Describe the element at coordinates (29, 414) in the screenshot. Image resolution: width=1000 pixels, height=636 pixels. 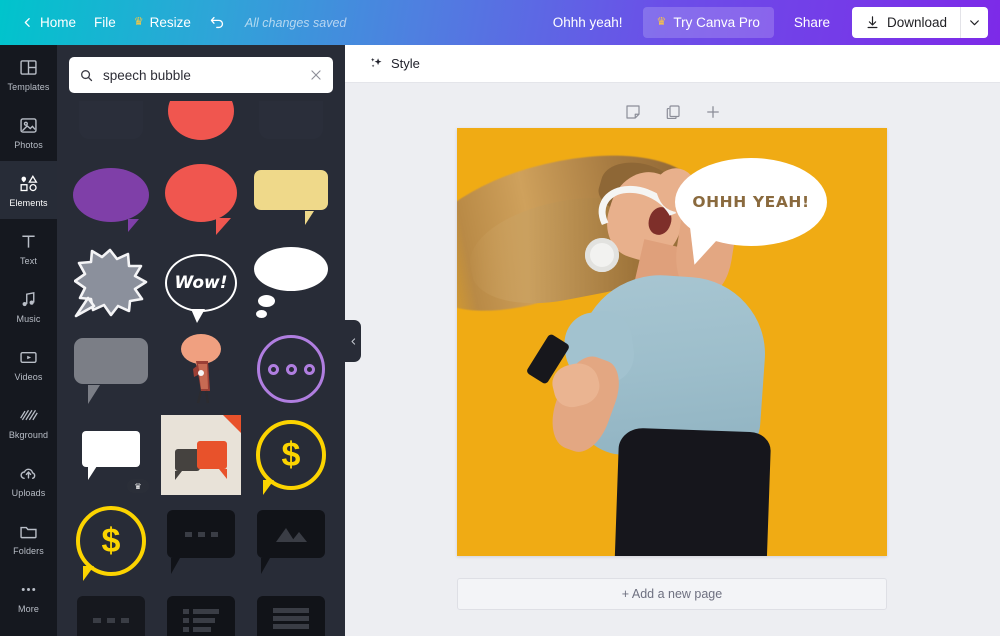
I see `hatch-pattern-icon` at that location.